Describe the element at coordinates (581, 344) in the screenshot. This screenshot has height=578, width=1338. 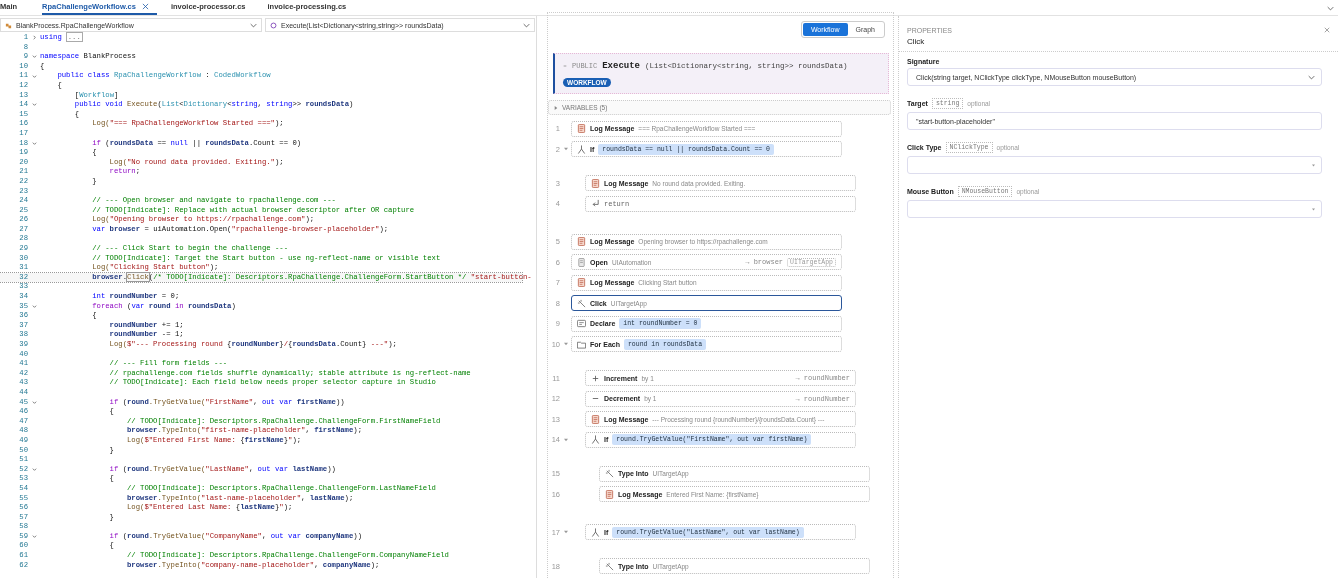
I see `folder-icon` at that location.